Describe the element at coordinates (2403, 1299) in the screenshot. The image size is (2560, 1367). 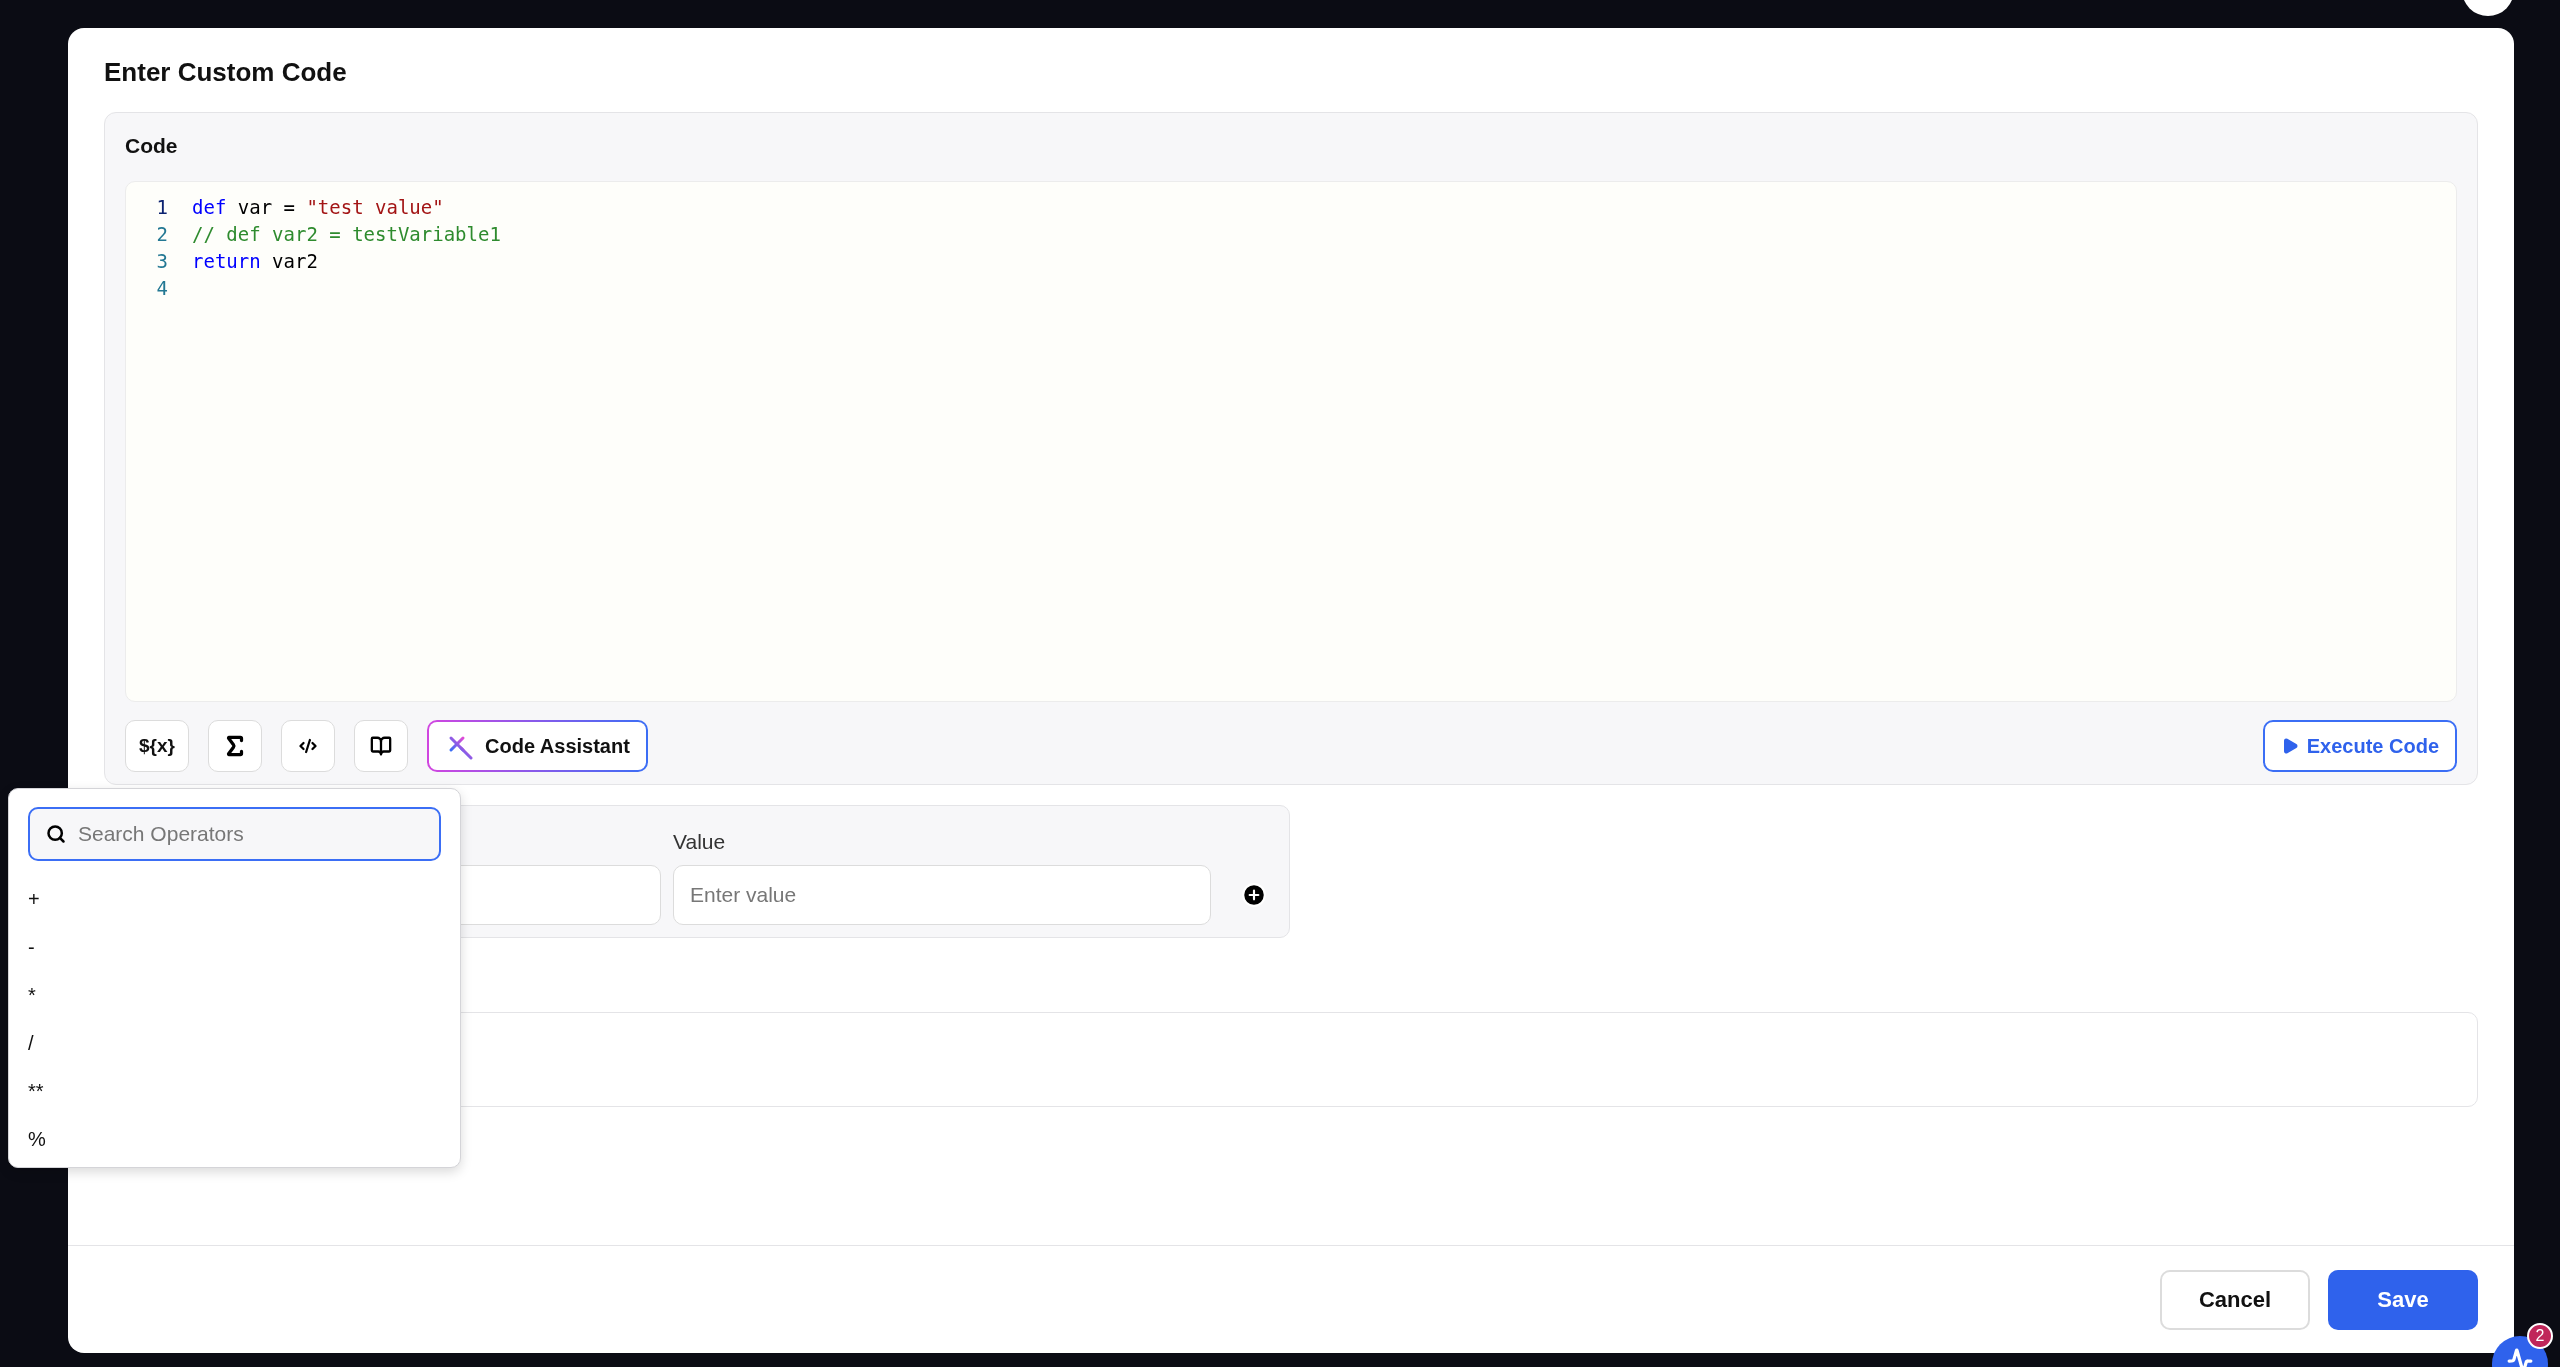
I see `save-button: Save` at that location.